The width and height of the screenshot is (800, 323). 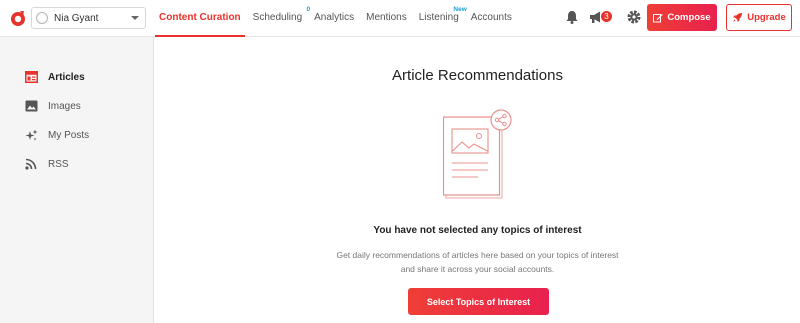 I want to click on sidebar-item-label: My Posts, so click(x=69, y=135).